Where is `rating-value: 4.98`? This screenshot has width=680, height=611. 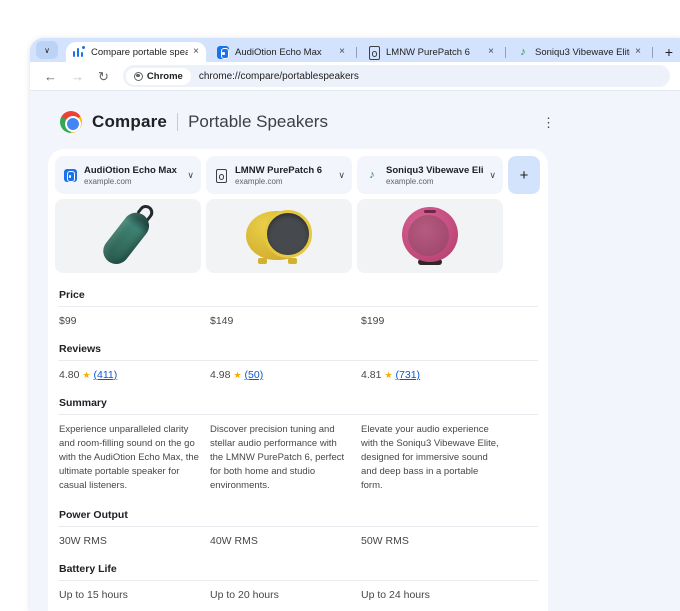 rating-value: 4.98 is located at coordinates (220, 375).